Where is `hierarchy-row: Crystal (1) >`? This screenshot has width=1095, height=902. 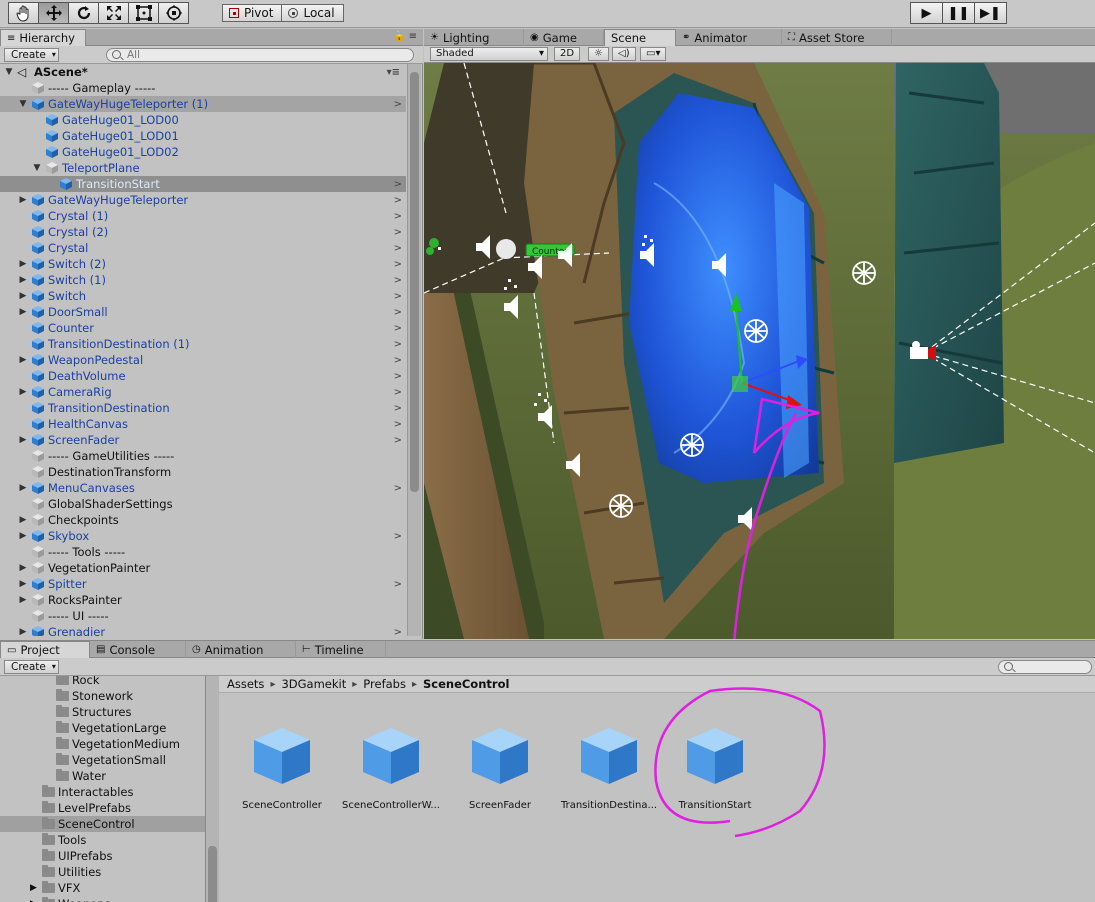 hierarchy-row: Crystal (1) > is located at coordinates (203, 216).